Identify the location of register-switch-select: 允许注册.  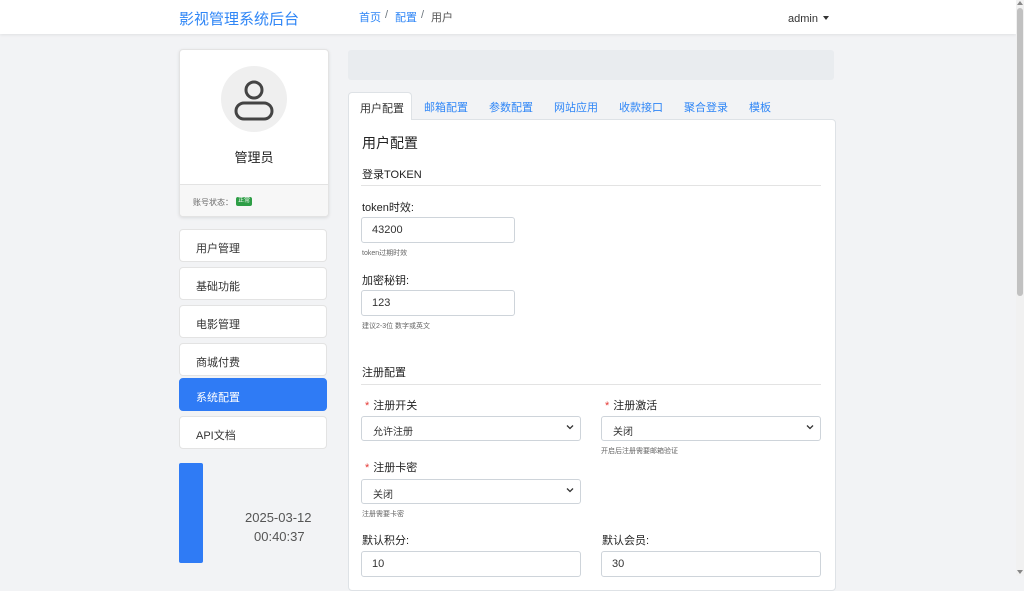
(471, 428).